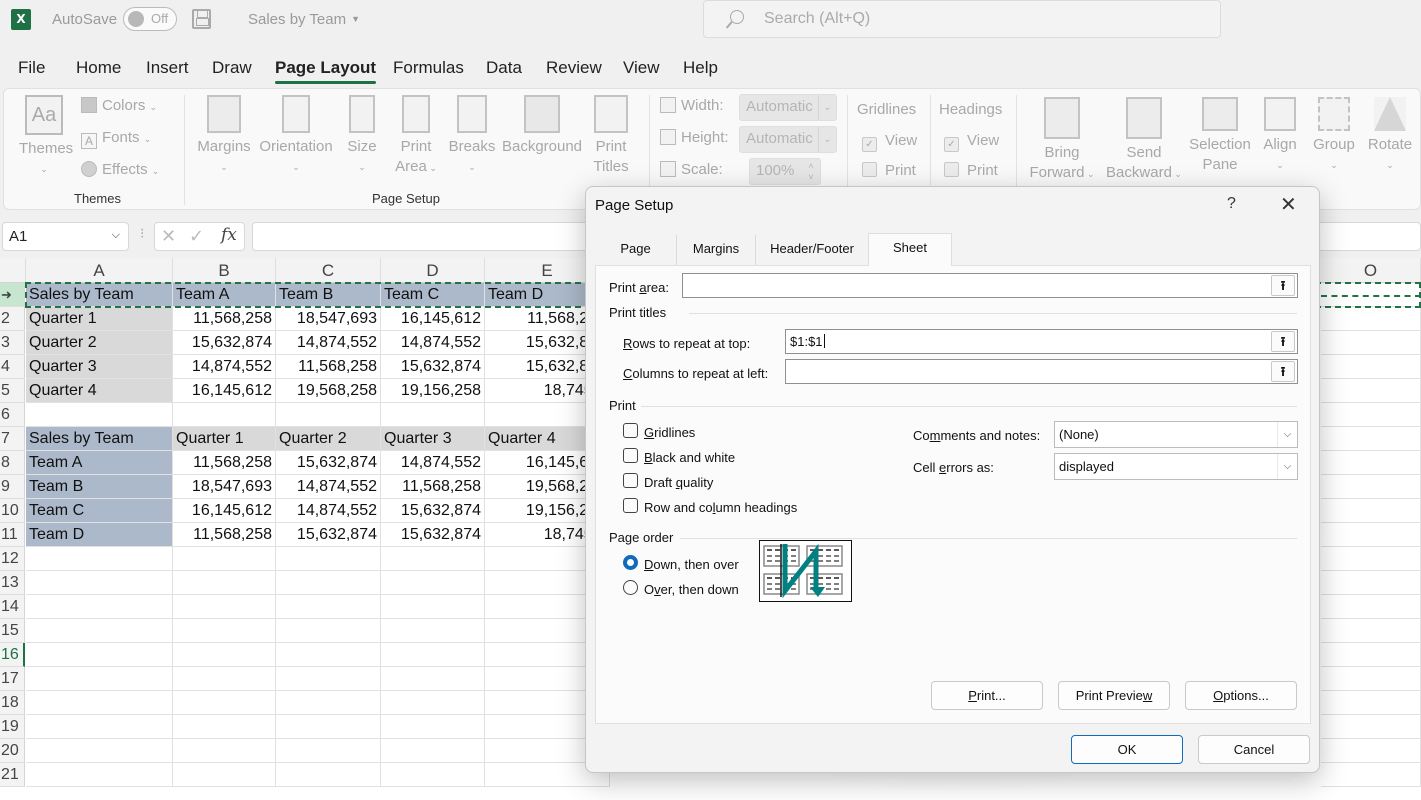  Describe the element at coordinates (362, 136) in the screenshot. I see `size-button: Size ⌄` at that location.